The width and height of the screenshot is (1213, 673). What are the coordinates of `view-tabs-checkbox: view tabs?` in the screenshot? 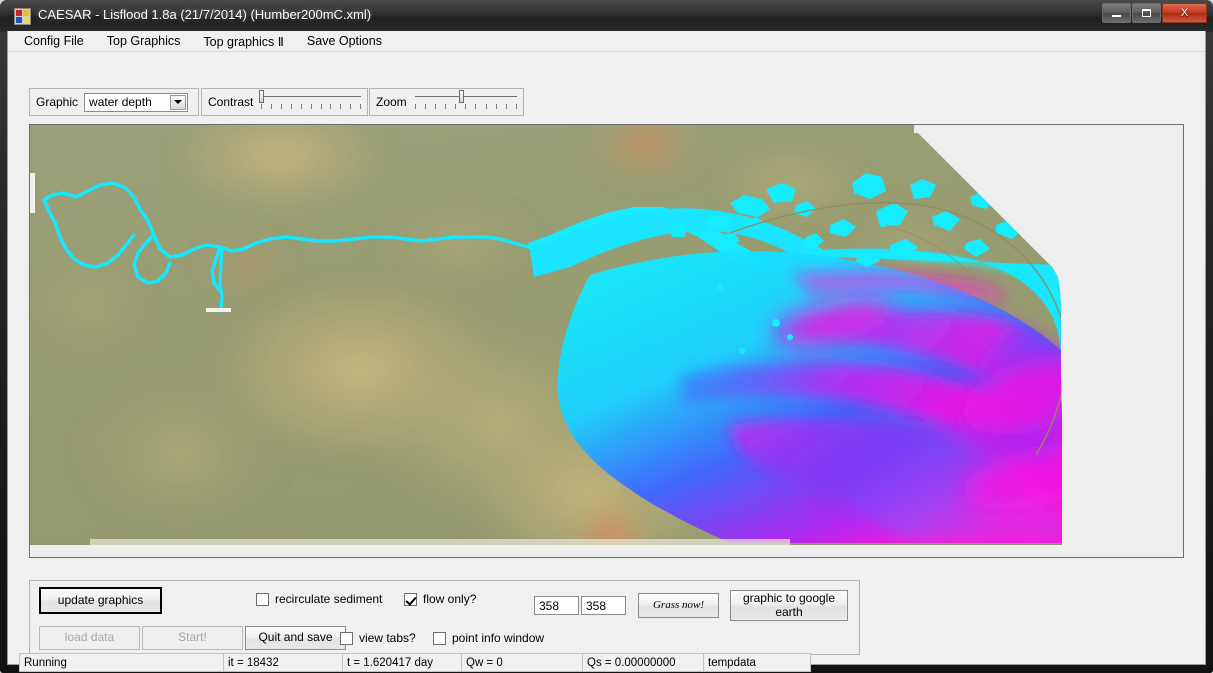 It's located at (378, 638).